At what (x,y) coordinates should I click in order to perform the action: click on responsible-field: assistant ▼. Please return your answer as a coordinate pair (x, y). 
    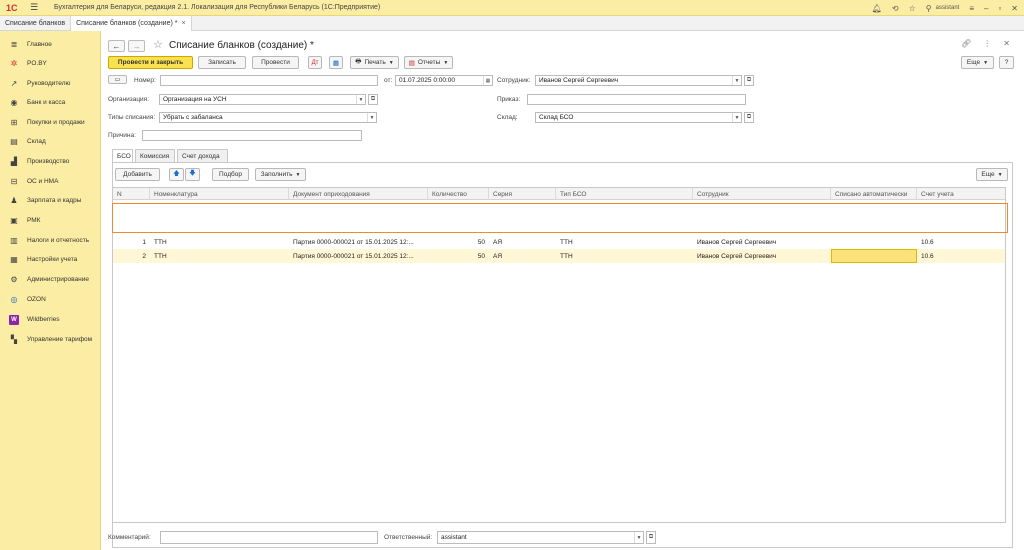
    Looking at the image, I should click on (540, 537).